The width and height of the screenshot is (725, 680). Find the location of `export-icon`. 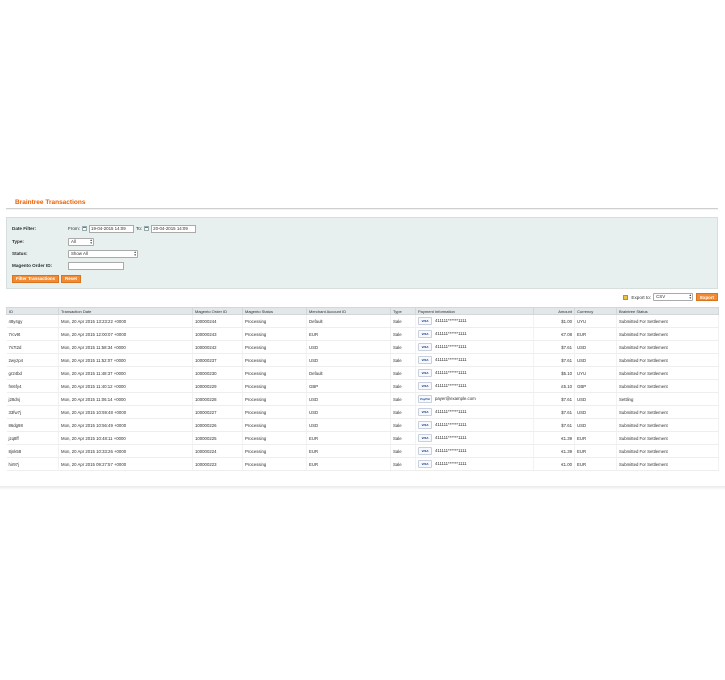

export-icon is located at coordinates (626, 297).